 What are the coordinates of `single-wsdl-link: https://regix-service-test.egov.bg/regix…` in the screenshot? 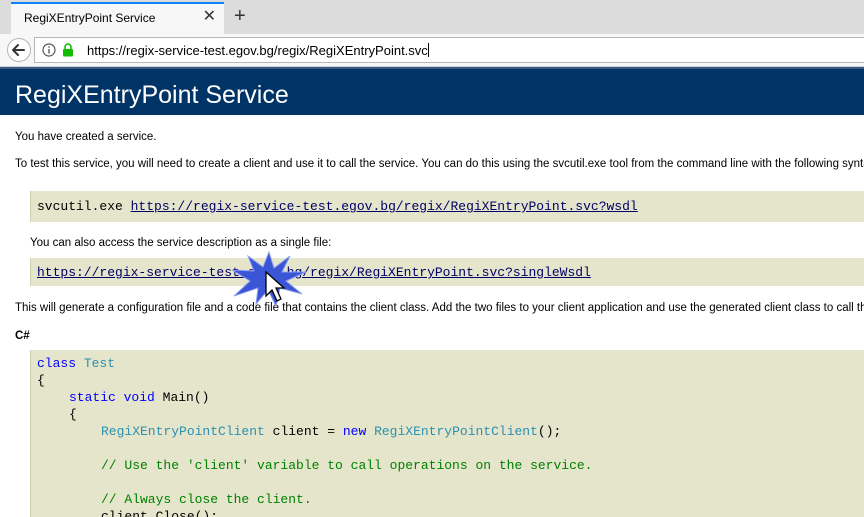 It's located at (314, 272).